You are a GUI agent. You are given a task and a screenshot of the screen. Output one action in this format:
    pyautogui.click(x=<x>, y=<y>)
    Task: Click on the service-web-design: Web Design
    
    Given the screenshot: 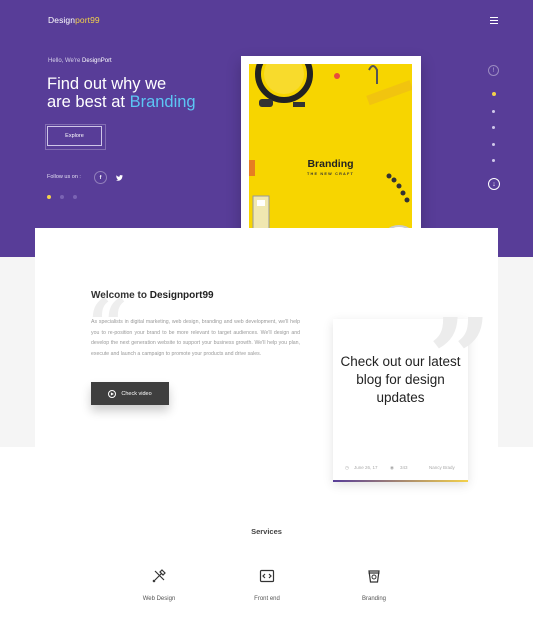 What is the action you would take?
    pyautogui.click(x=159, y=584)
    